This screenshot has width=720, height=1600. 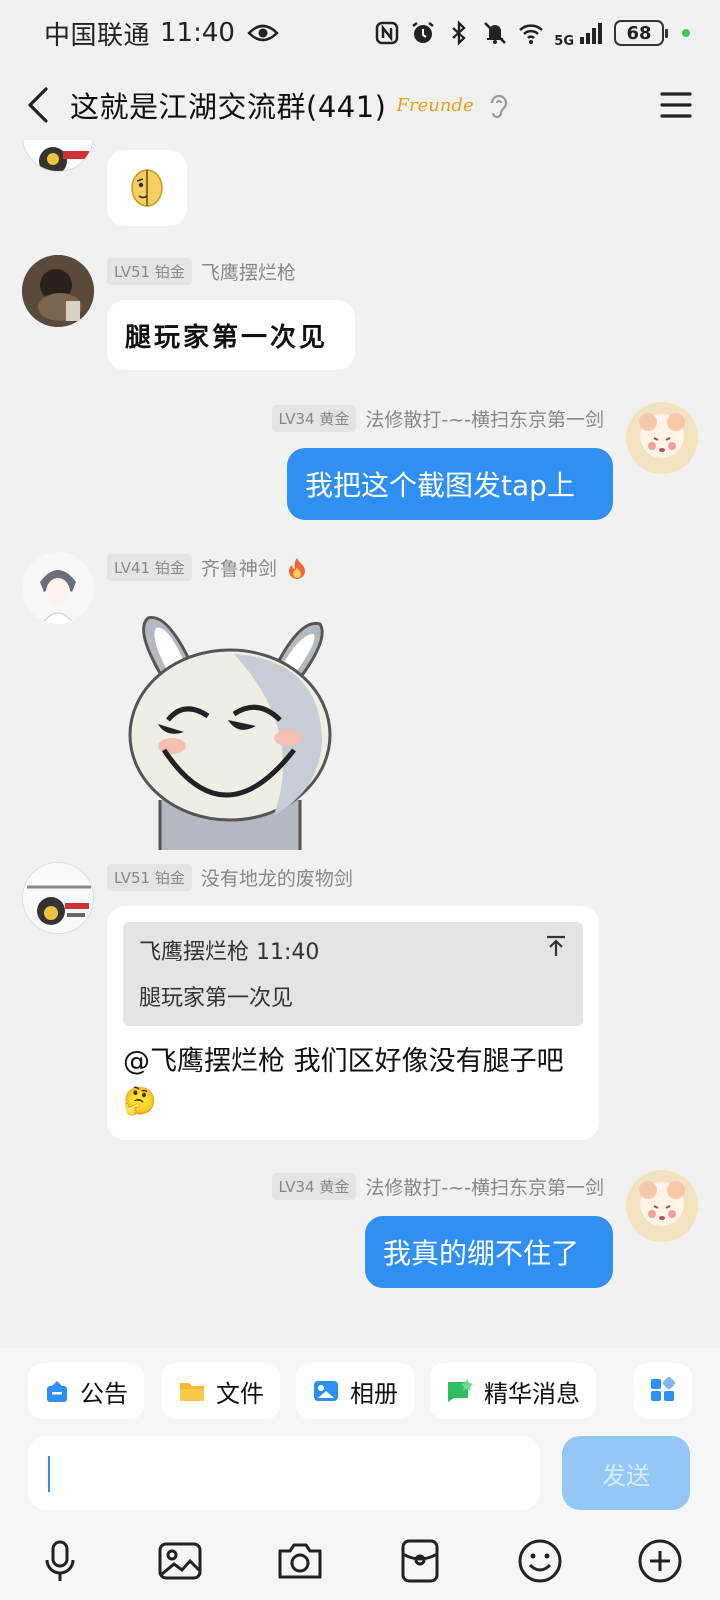 I want to click on jump-to-top-icon, so click(x=556, y=946).